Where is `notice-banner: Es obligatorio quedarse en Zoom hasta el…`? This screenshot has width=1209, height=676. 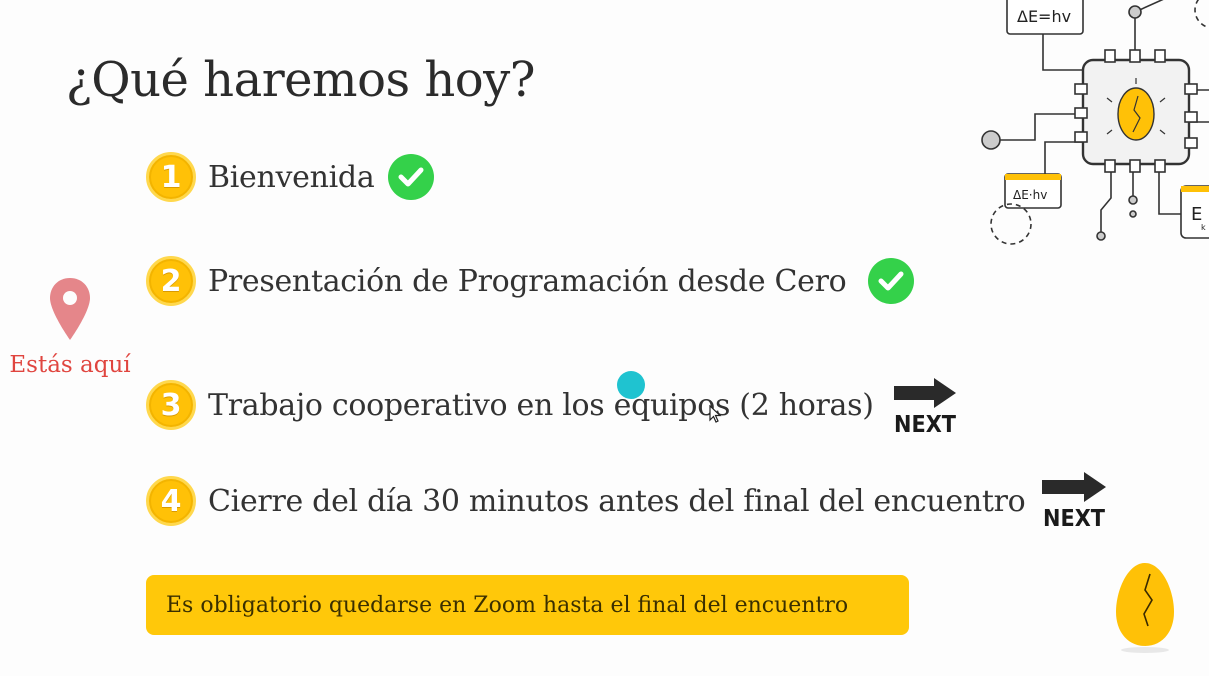 notice-banner: Es obligatorio quedarse en Zoom hasta el… is located at coordinates (527, 605).